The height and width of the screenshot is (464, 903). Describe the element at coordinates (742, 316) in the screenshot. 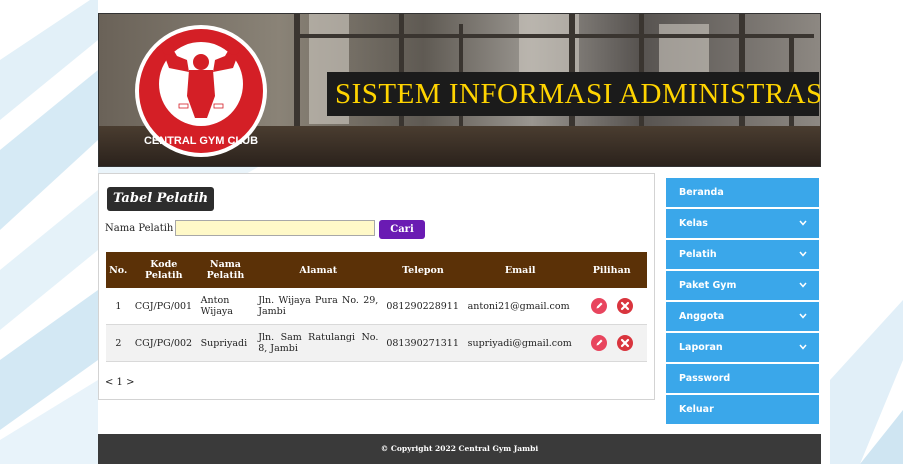

I see `sidebar-item-anggota: Anggota` at that location.